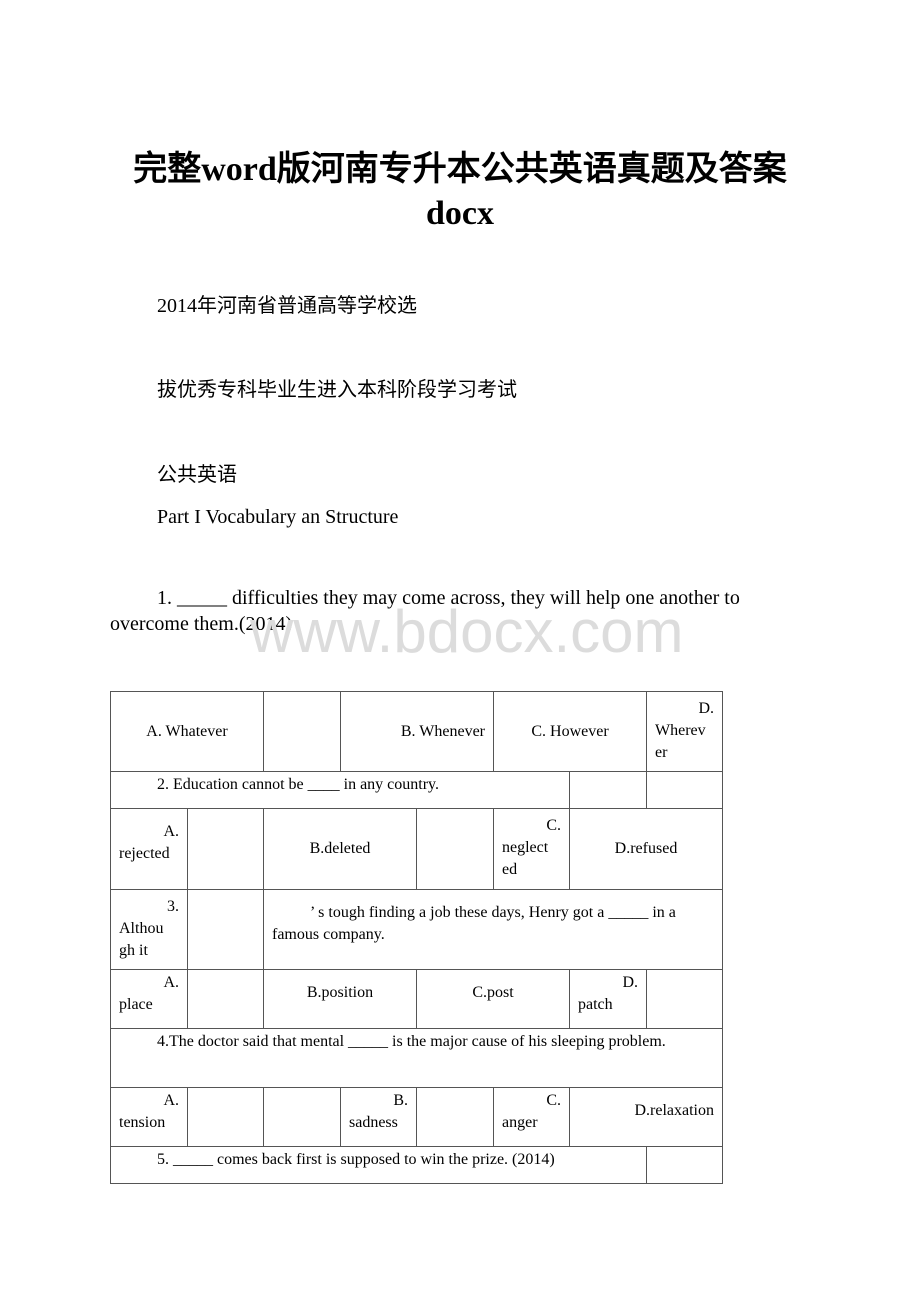  I want to click on q3-option-a: A. place, so click(149, 999).